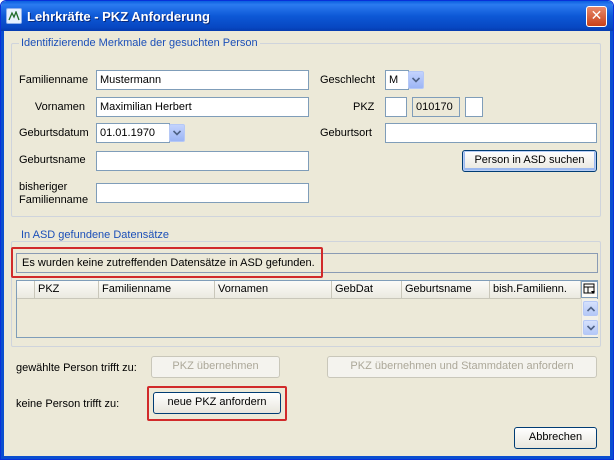 Image resolution: width=614 pixels, height=460 pixels. Describe the element at coordinates (59, 107) in the screenshot. I see `vornamen-label: Vornamen` at that location.